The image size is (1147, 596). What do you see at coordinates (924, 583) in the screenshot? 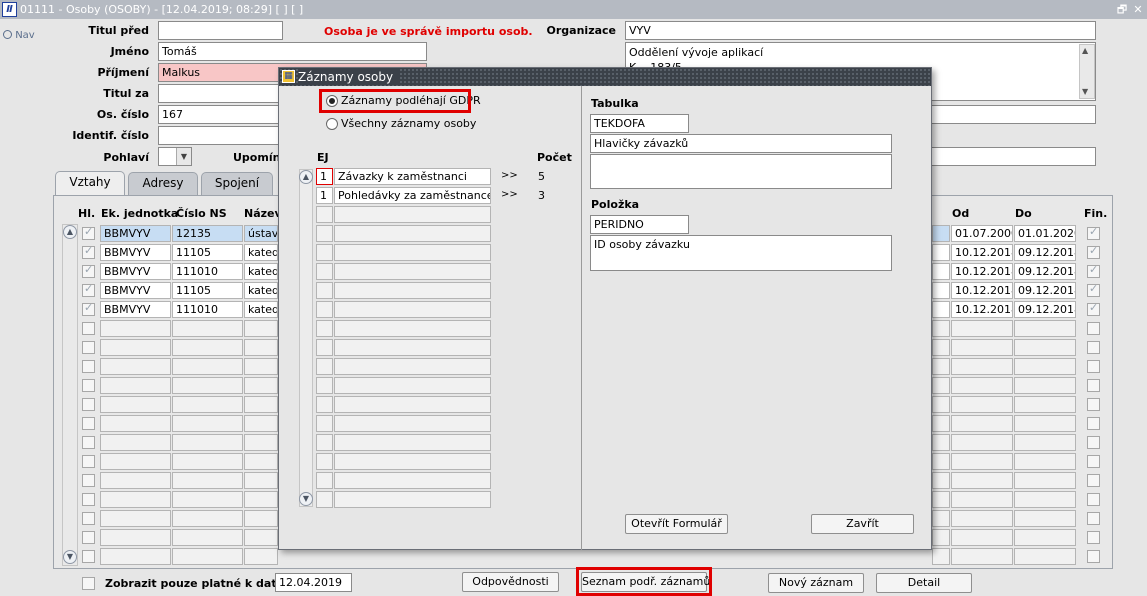
I see `detail-button: Detail` at bounding box center [924, 583].